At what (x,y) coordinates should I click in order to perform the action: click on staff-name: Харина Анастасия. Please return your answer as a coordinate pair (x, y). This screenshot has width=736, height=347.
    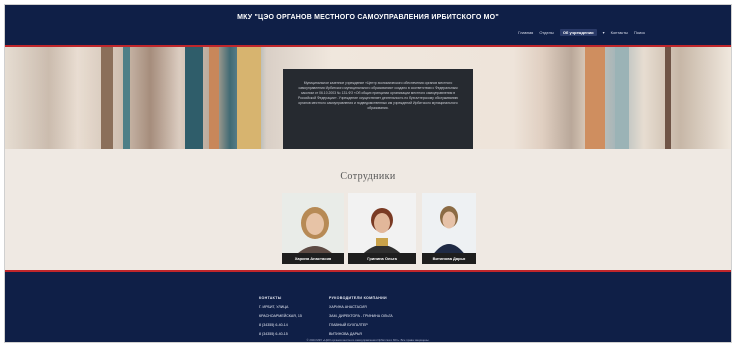
    Looking at the image, I should click on (313, 258).